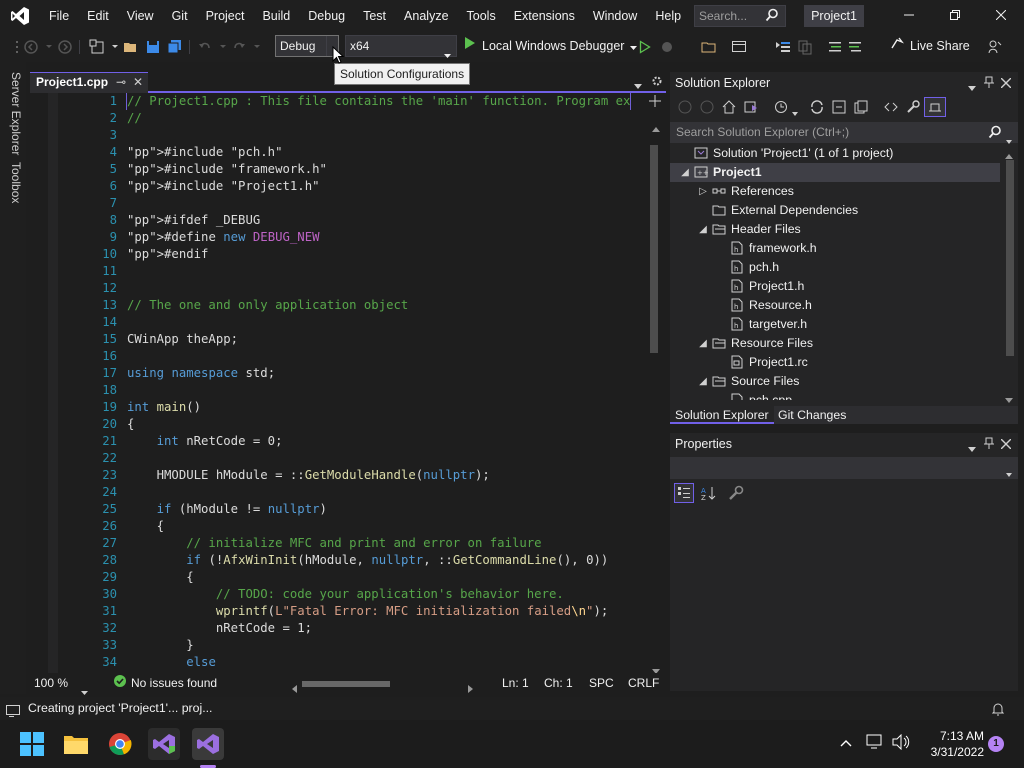  I want to click on code-line: 17 using namespace std;, so click(338, 373).